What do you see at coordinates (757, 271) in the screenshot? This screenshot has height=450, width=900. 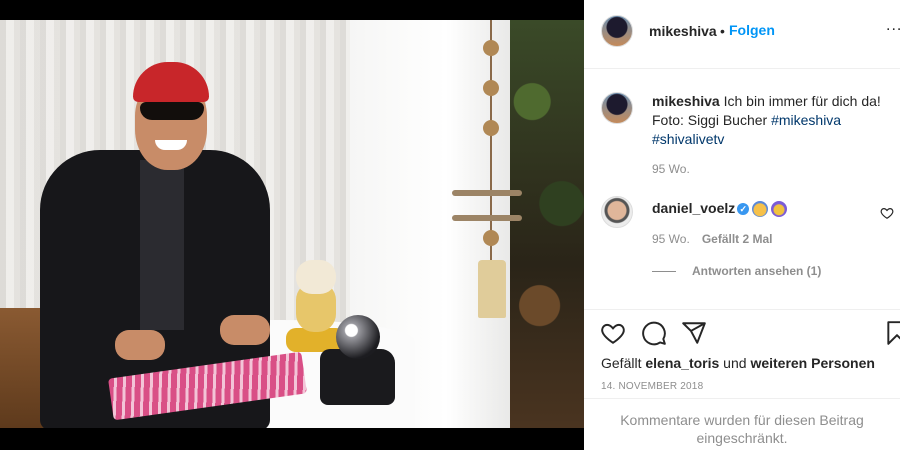 I see `view-replies-label: Antworten ansehen (1)` at bounding box center [757, 271].